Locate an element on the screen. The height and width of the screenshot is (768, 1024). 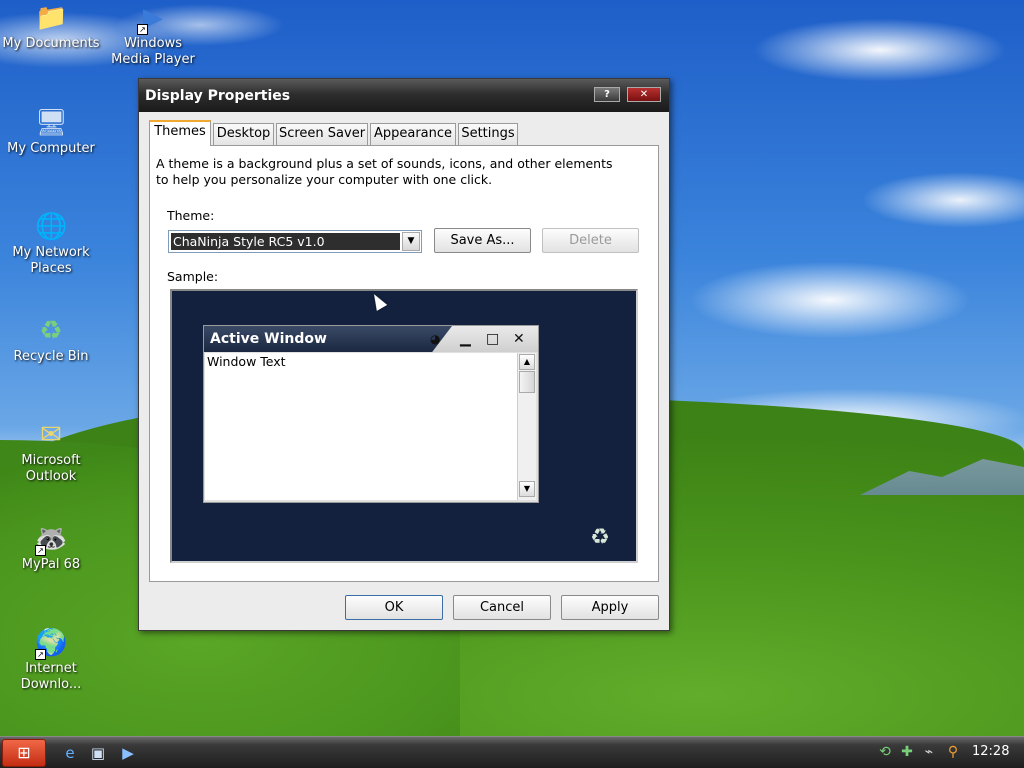
sample-window-text: Window Text is located at coordinates (361, 426).